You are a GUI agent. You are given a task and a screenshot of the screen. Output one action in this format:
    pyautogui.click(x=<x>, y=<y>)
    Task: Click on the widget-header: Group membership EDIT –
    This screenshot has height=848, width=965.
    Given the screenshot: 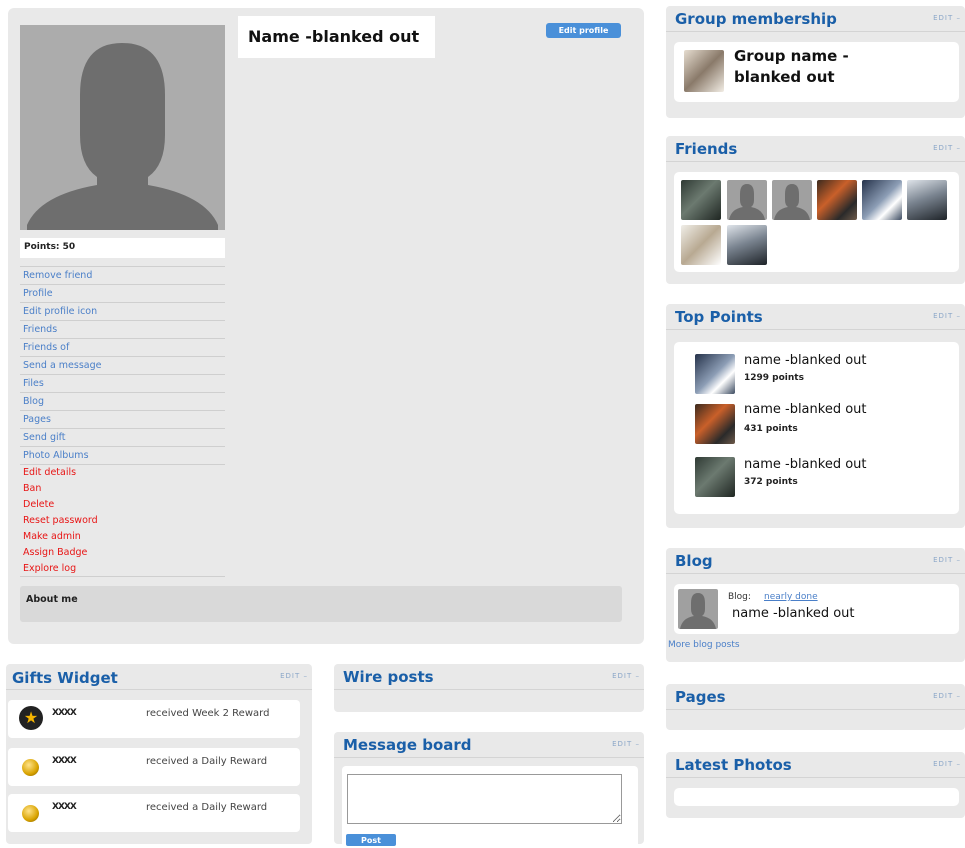 What is the action you would take?
    pyautogui.click(x=815, y=19)
    